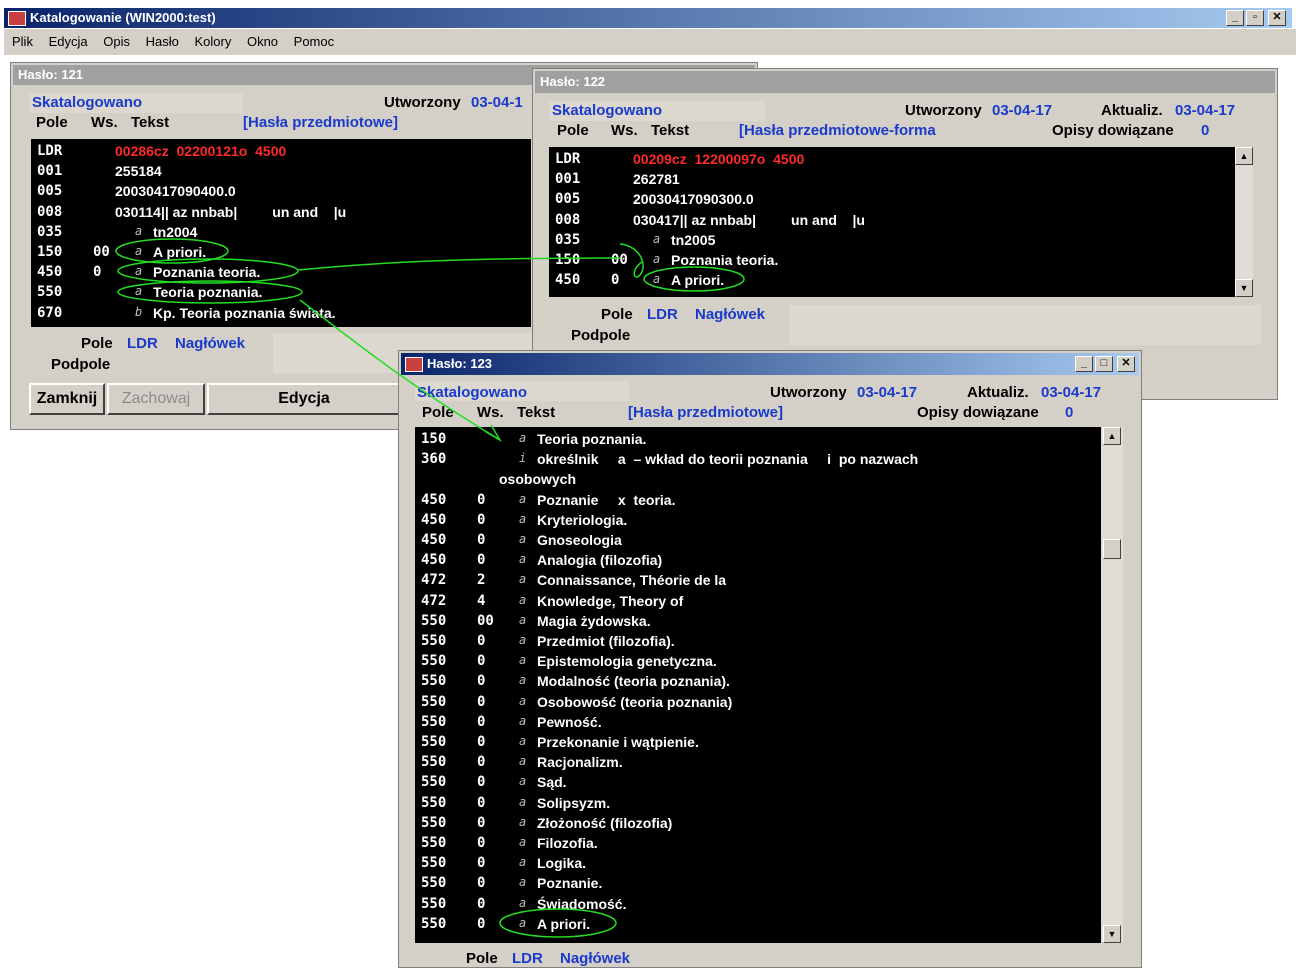  What do you see at coordinates (400, 370) in the screenshot?
I see `annotation-arrow-teoria` at bounding box center [400, 370].